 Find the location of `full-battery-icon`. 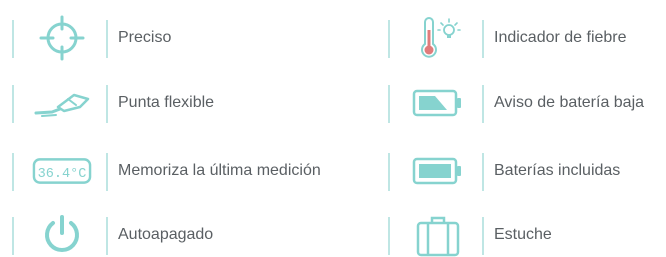

full-battery-icon is located at coordinates (438, 171).